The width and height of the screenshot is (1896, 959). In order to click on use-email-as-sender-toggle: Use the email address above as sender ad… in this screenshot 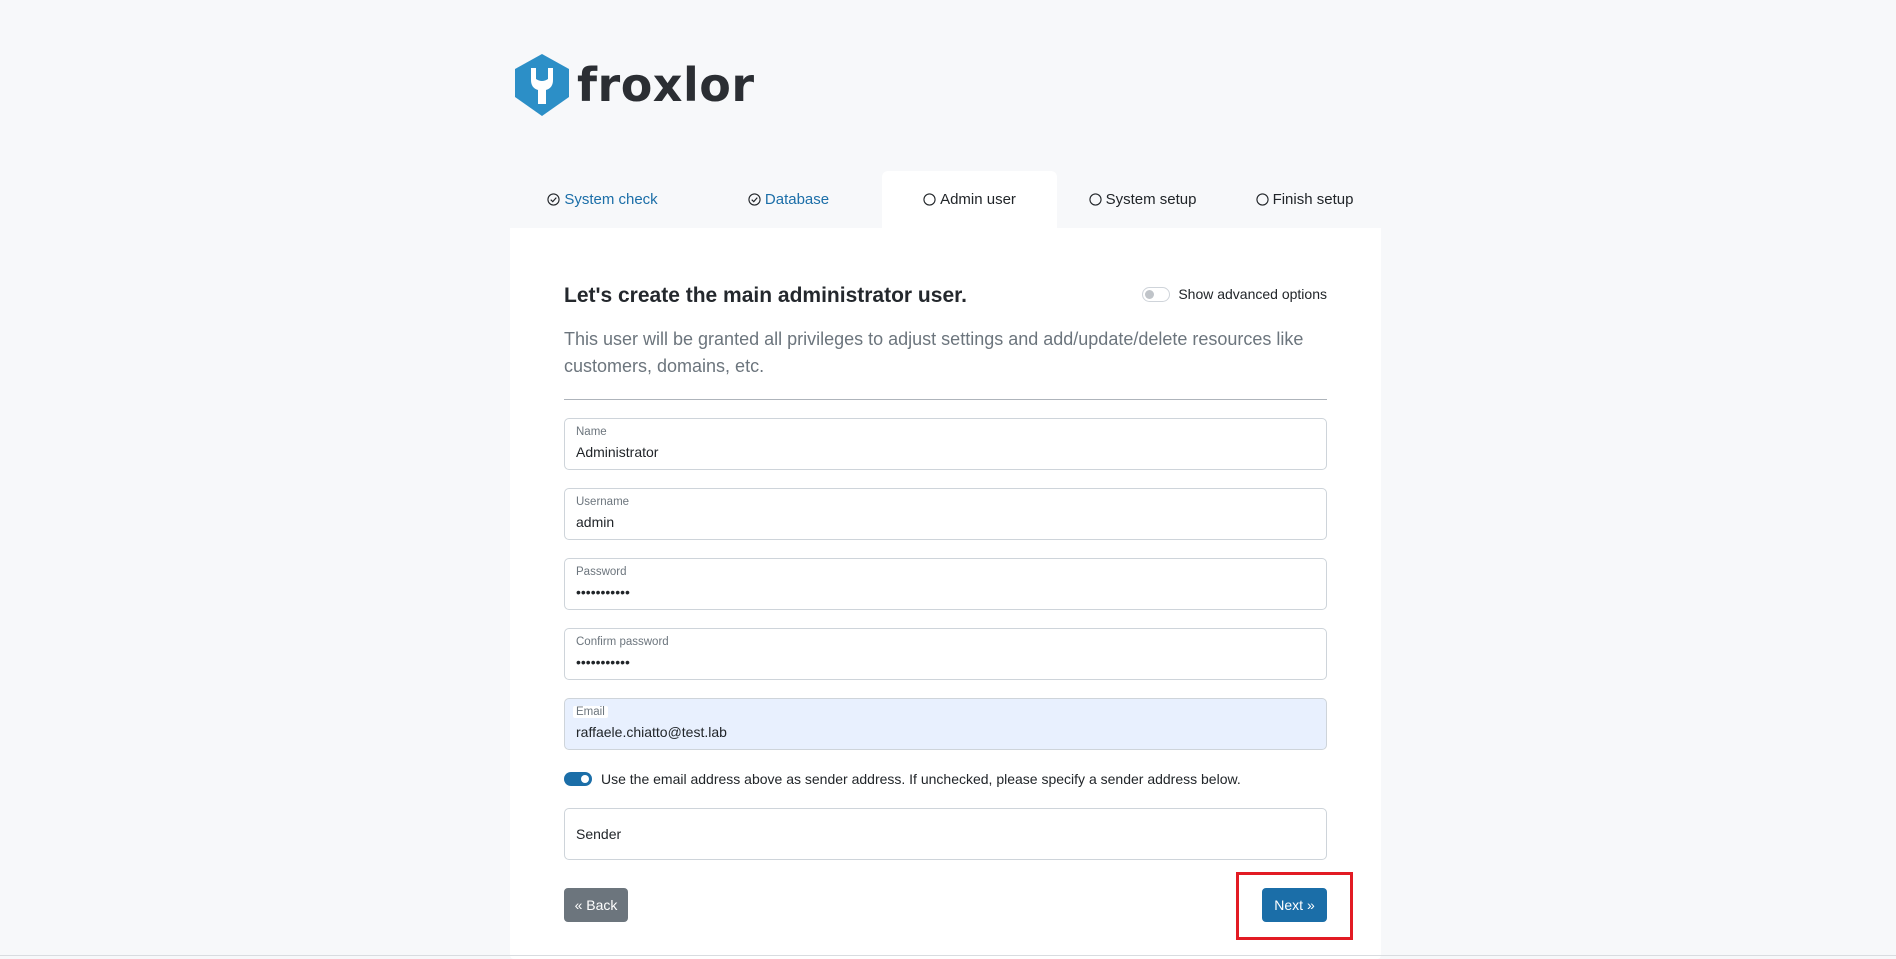, I will do `click(902, 779)`.